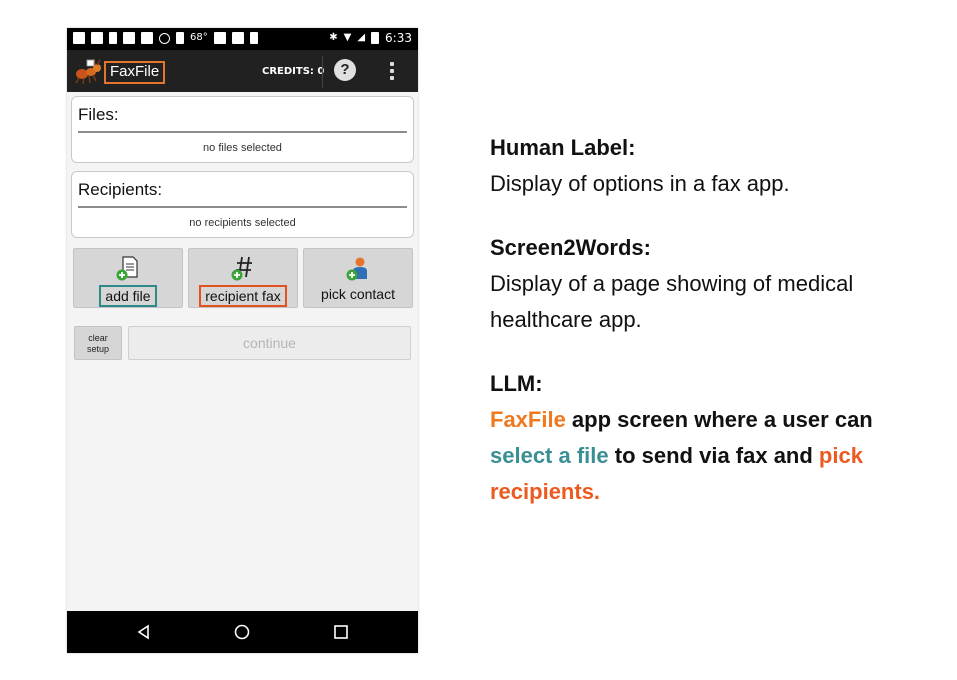 This screenshot has height=680, width=957. I want to click on app-bar: FaxFile CREDITS: 0 ?, so click(242, 71).